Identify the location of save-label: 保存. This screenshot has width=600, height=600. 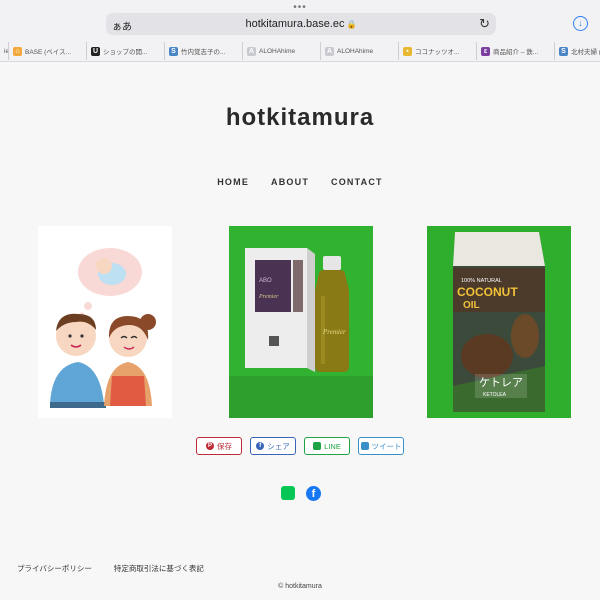
(224, 446).